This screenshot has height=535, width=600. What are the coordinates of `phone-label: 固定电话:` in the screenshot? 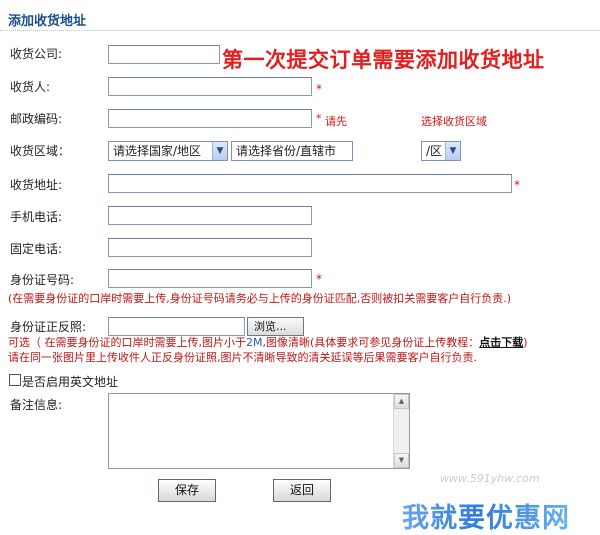 It's located at (36, 249).